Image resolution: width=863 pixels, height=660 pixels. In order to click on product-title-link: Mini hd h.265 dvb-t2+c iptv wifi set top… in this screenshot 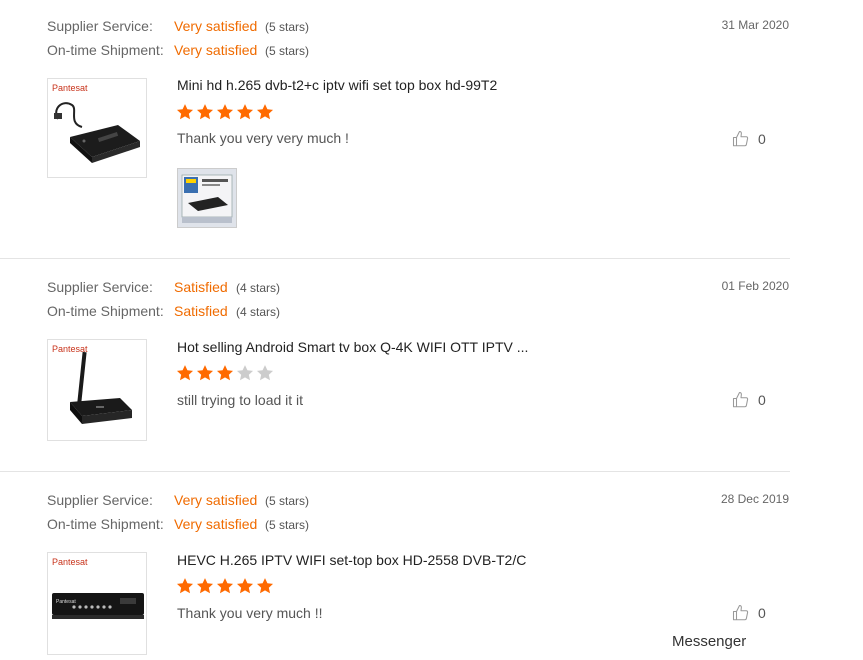, I will do `click(337, 85)`.